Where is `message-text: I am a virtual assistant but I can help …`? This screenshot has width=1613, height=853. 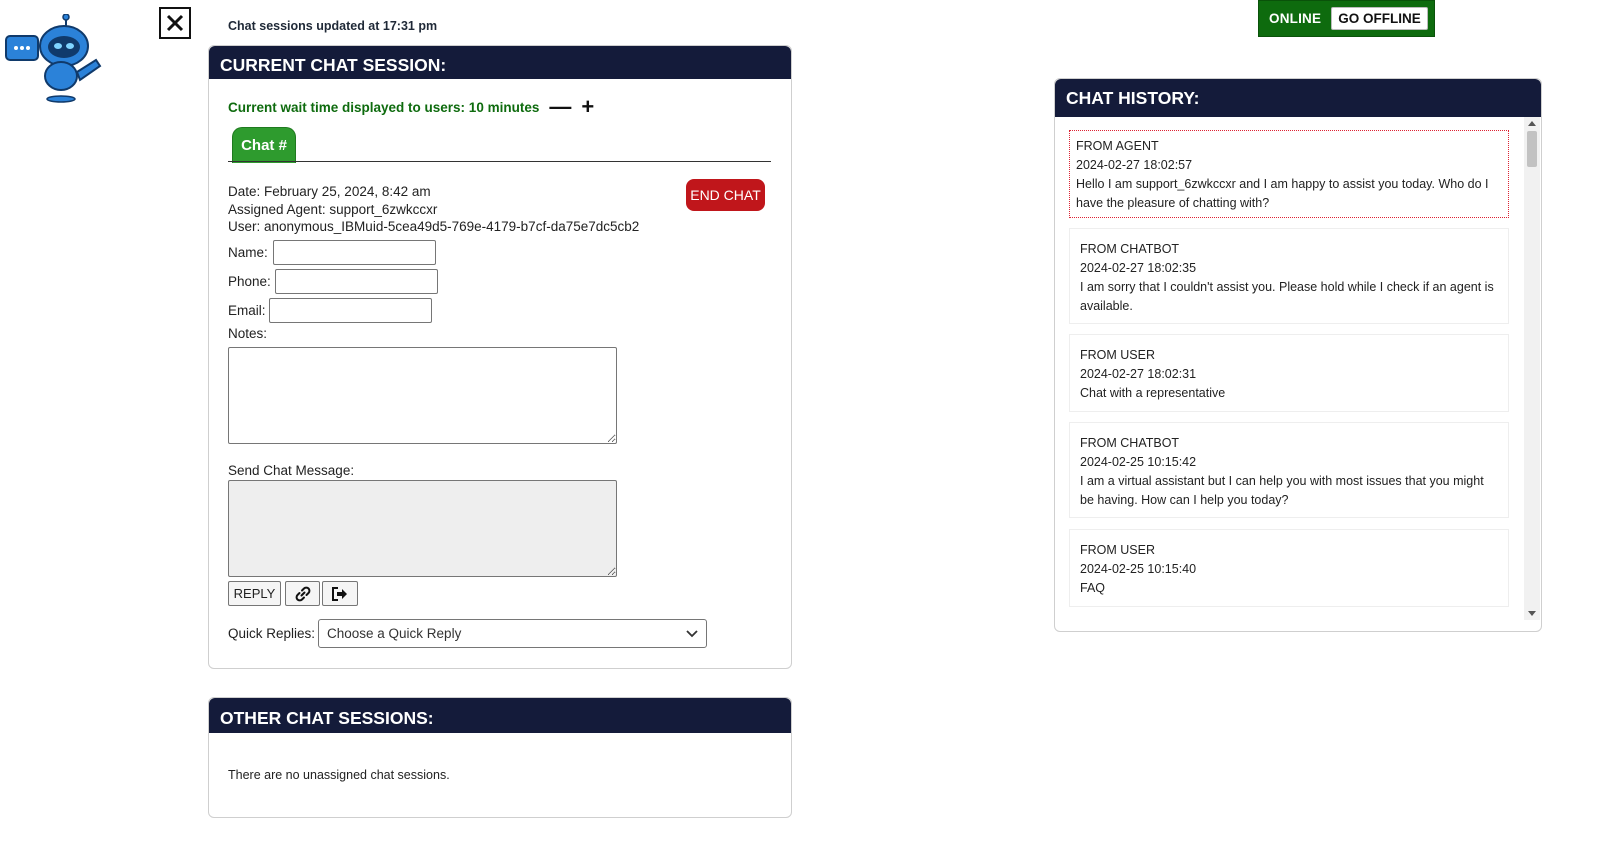
message-text: I am a virtual assistant but I can help … is located at coordinates (1282, 481).